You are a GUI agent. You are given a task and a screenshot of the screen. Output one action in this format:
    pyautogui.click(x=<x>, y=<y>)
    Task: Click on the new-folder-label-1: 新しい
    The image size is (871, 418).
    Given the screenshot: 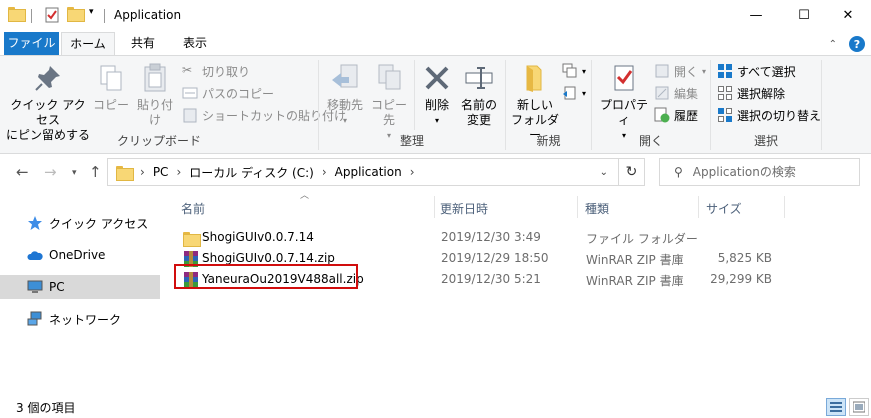 What is the action you would take?
    pyautogui.click(x=534, y=105)
    